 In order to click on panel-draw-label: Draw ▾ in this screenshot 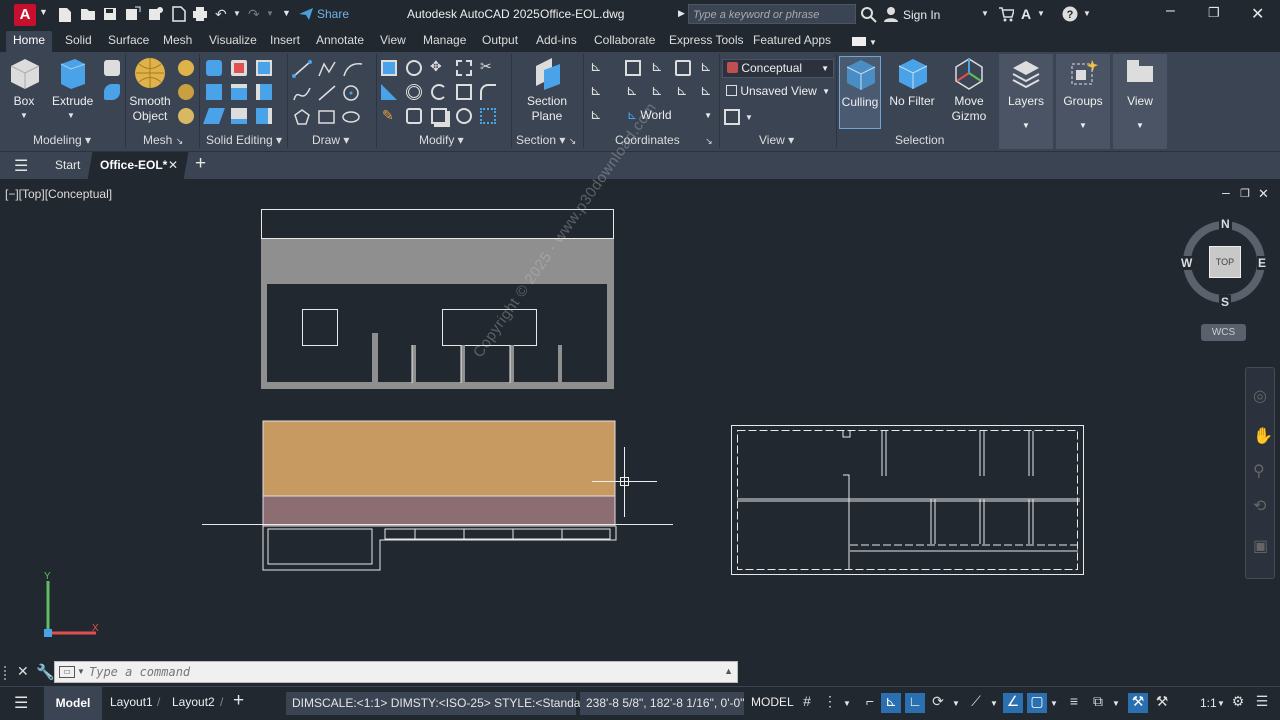, I will do `click(330, 140)`.